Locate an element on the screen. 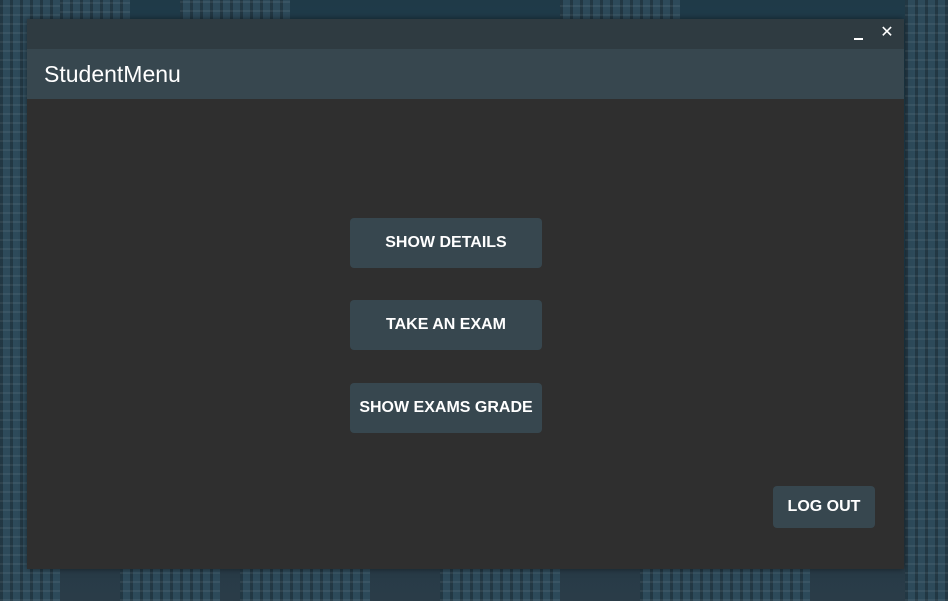 The image size is (948, 601). log-out-button: LOG OUT is located at coordinates (824, 507).